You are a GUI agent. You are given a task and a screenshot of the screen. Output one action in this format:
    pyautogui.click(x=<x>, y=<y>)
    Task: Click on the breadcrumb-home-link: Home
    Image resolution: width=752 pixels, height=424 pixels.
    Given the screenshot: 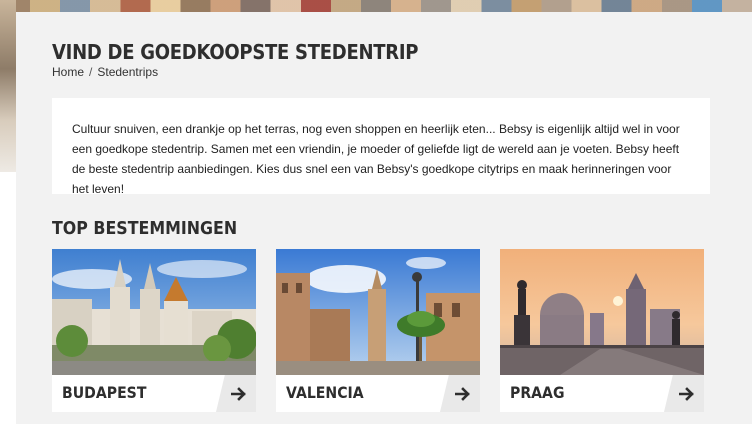 What is the action you would take?
    pyautogui.click(x=68, y=72)
    